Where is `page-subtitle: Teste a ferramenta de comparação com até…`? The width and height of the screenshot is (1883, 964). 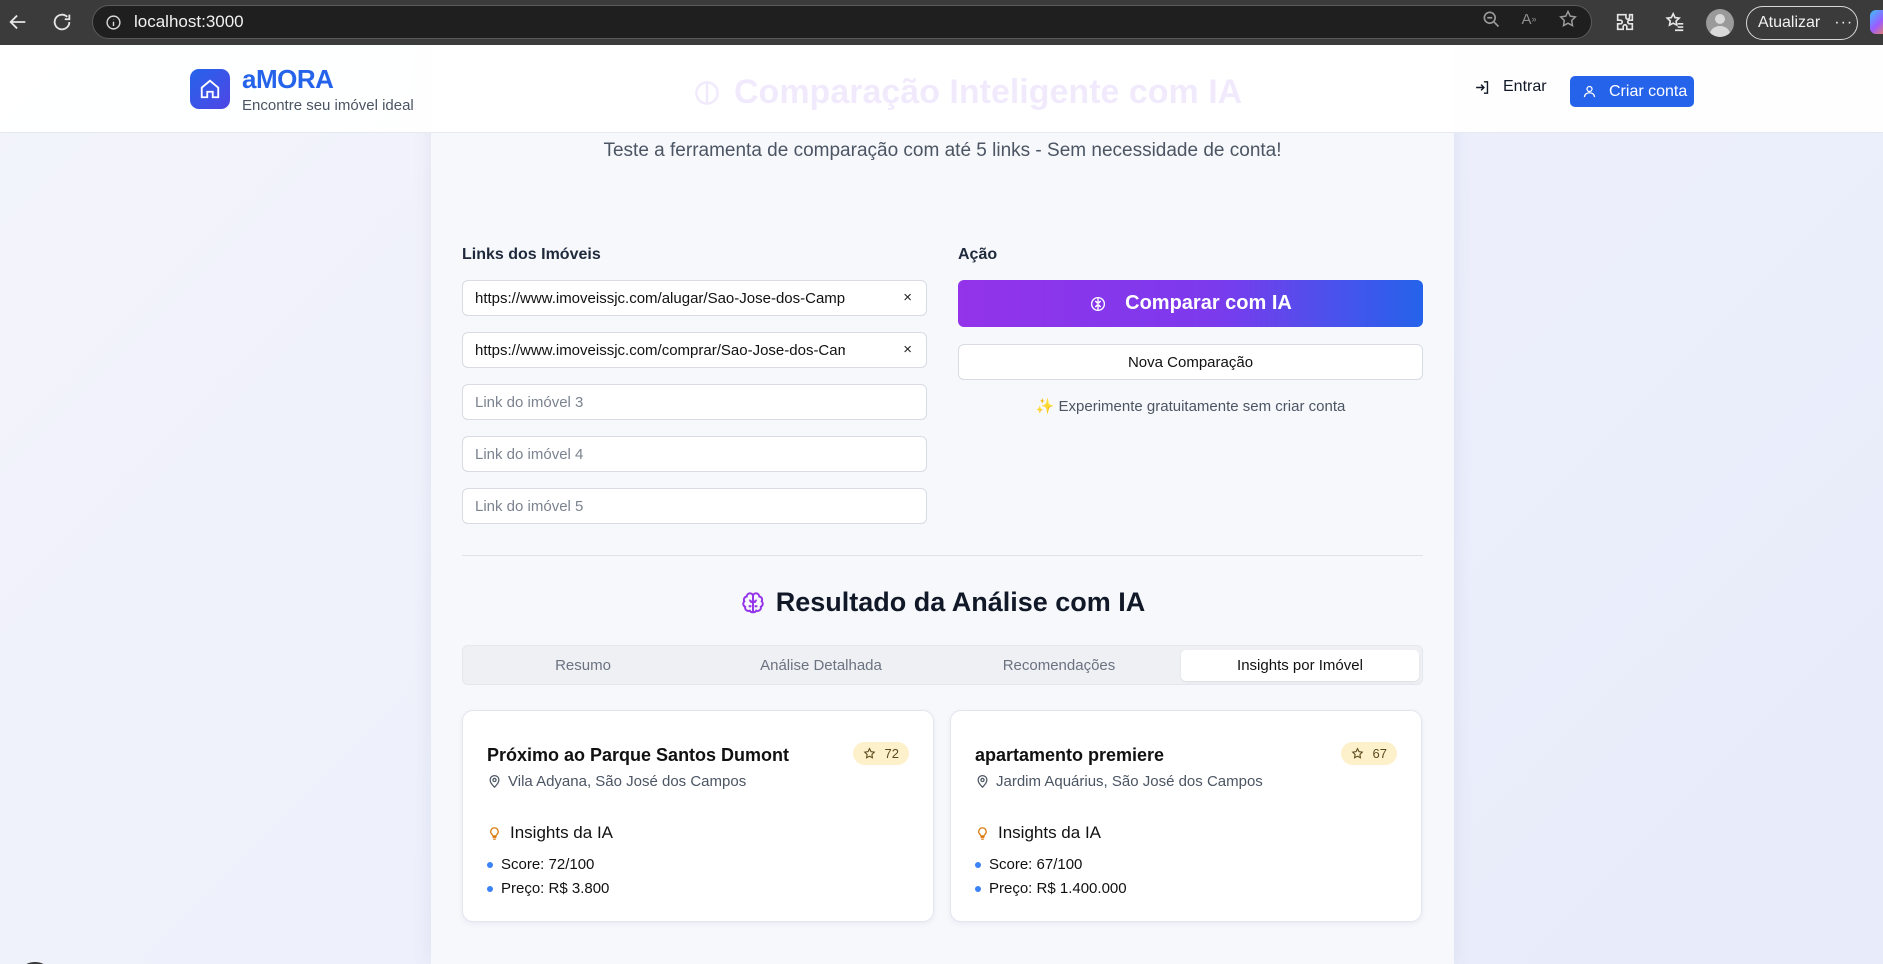
page-subtitle: Teste a ferramenta de comparação com até… is located at coordinates (942, 150).